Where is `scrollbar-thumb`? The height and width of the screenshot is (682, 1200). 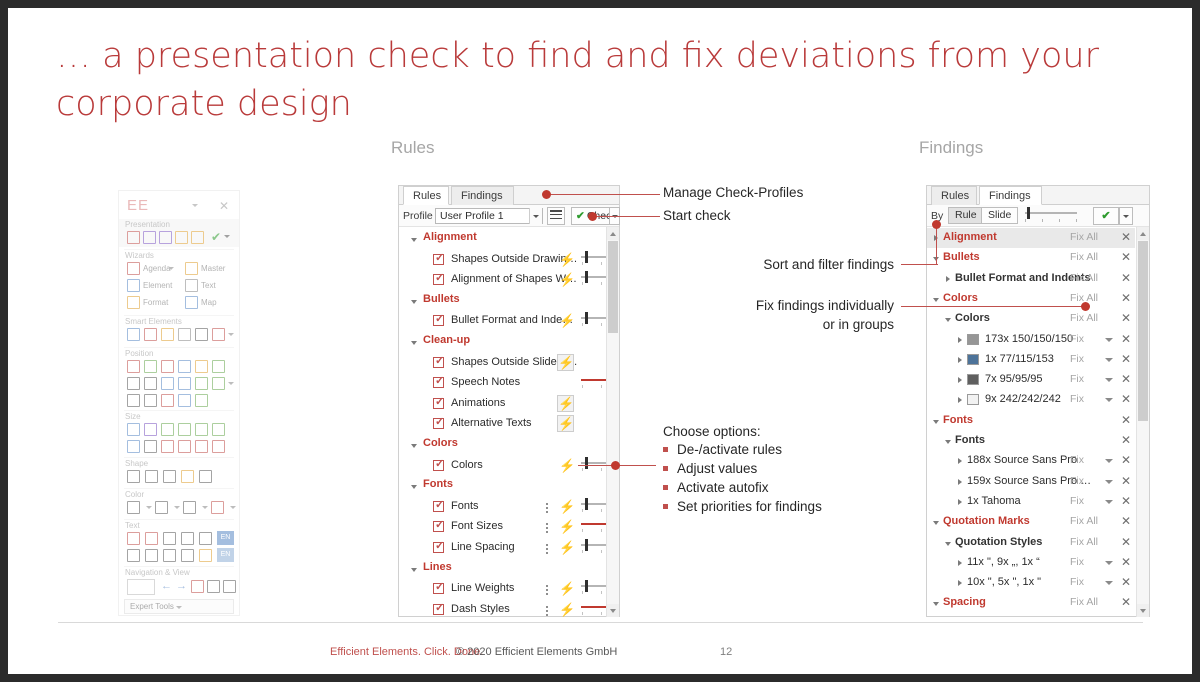
scrollbar-thumb is located at coordinates (1143, 331).